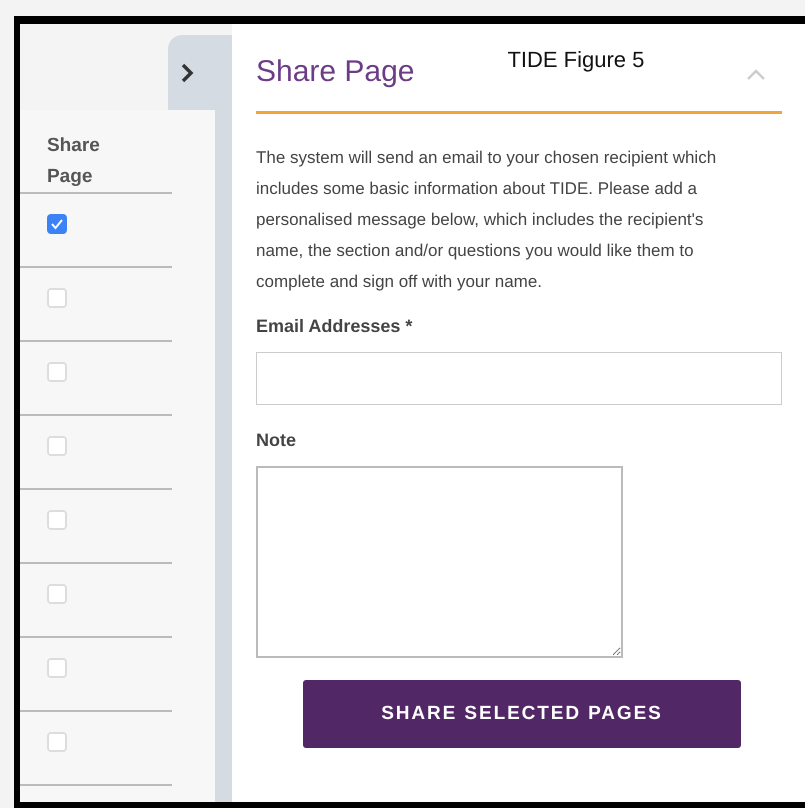 The height and width of the screenshot is (808, 805). What do you see at coordinates (519, 378) in the screenshot?
I see `email-input-field` at bounding box center [519, 378].